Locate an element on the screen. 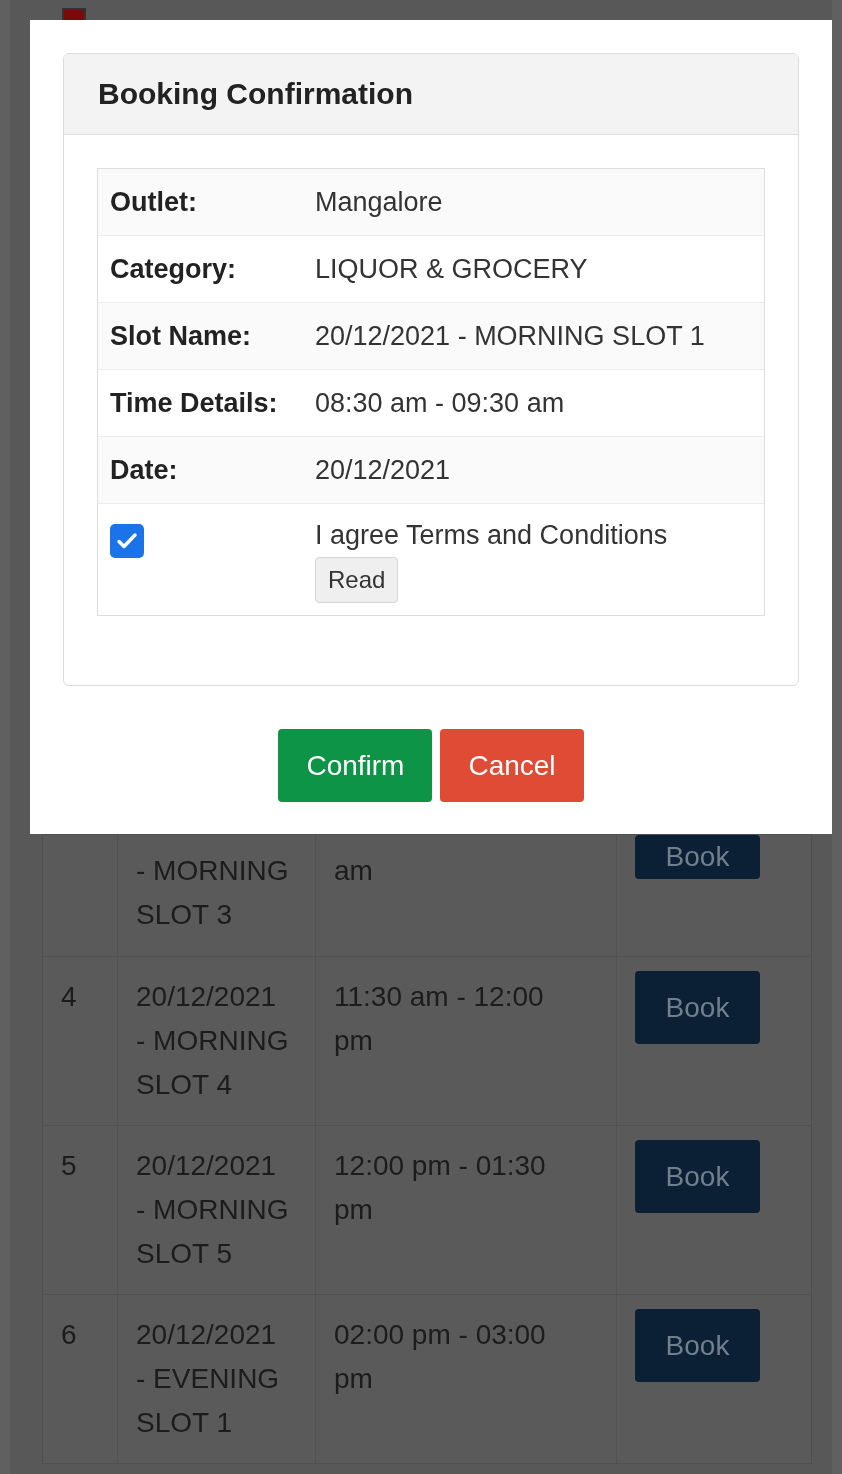 The width and height of the screenshot is (842, 1474). detail-label: Time Details: is located at coordinates (194, 403).